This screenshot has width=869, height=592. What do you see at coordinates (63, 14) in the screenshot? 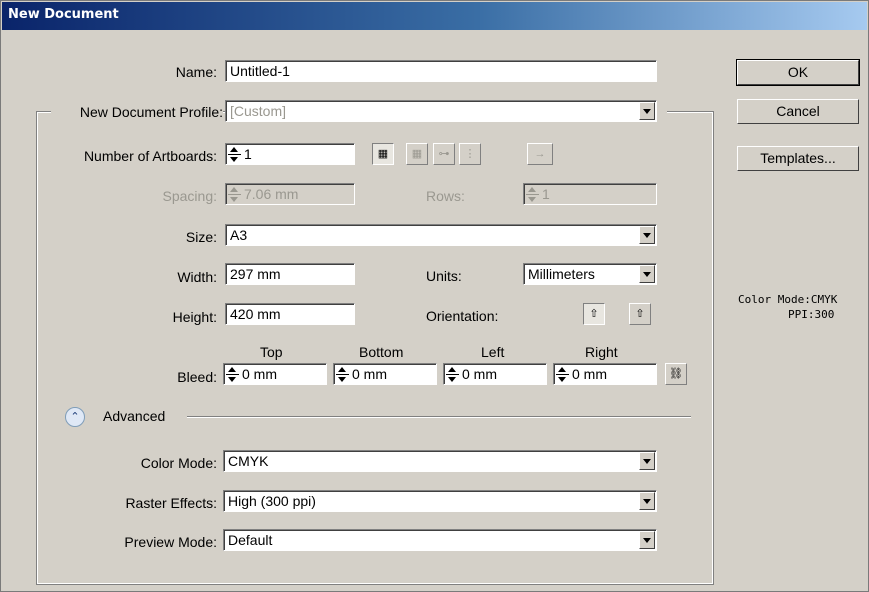
I see `window-title: New Document` at bounding box center [63, 14].